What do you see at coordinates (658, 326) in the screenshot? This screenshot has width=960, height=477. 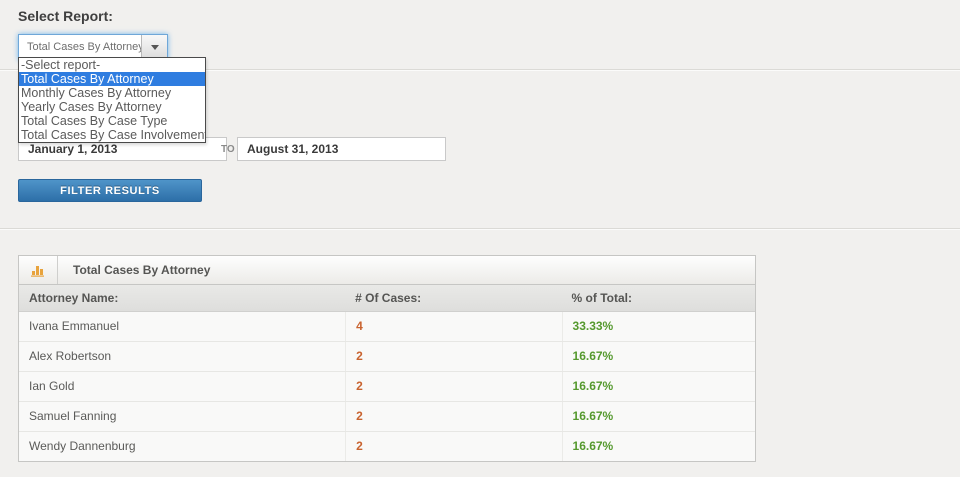 I see `percent-total: 33.33%` at bounding box center [658, 326].